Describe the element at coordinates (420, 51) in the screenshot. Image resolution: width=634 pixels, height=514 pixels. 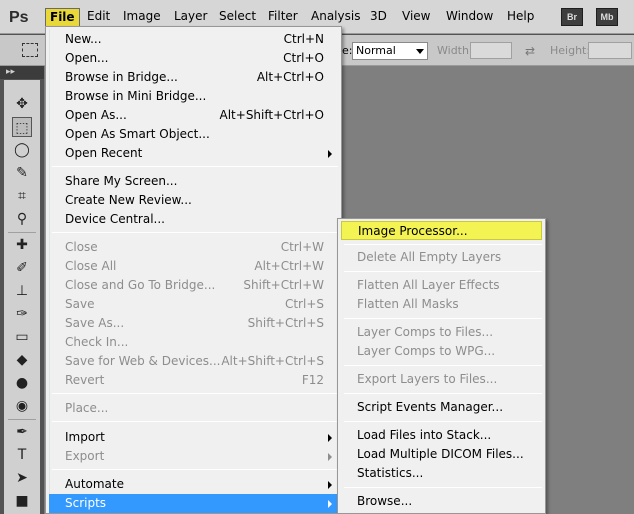
I see `chevron-down-icon` at that location.